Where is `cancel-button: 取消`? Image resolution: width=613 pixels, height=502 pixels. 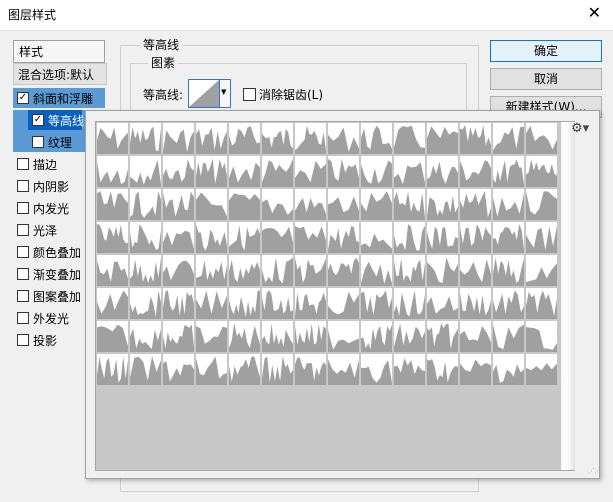
cancel-button: 取消 is located at coordinates (546, 79).